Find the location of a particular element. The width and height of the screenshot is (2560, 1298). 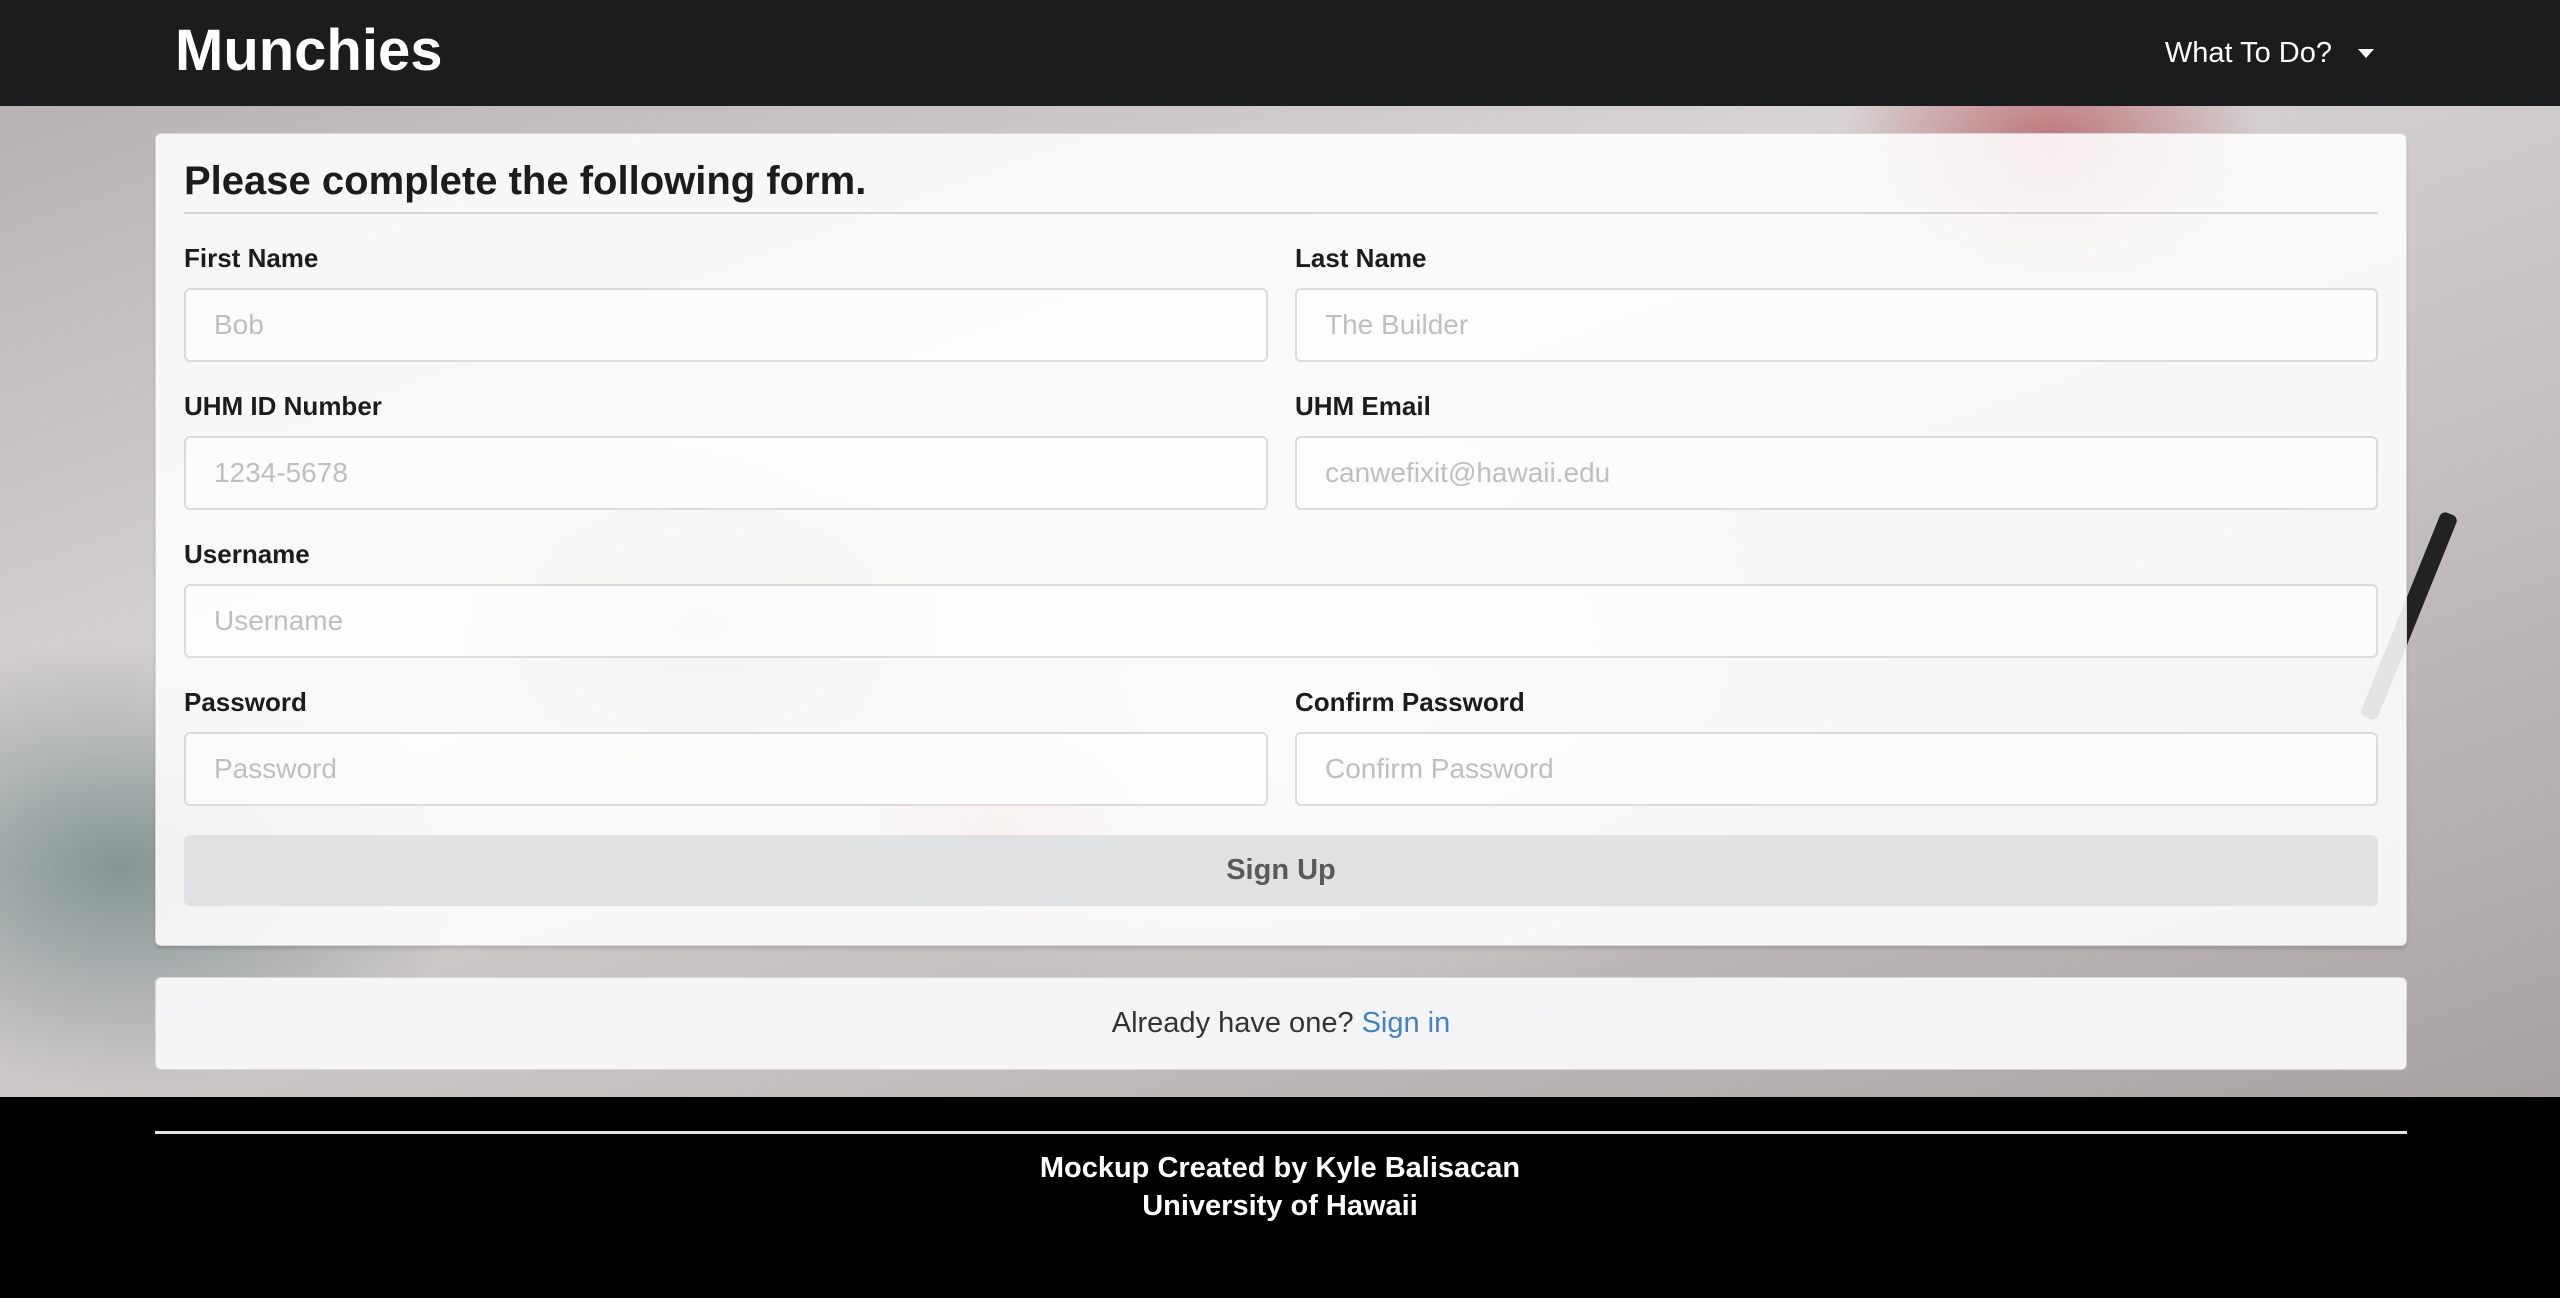

what-to-do-label: What To Do? is located at coordinates (2248, 52).